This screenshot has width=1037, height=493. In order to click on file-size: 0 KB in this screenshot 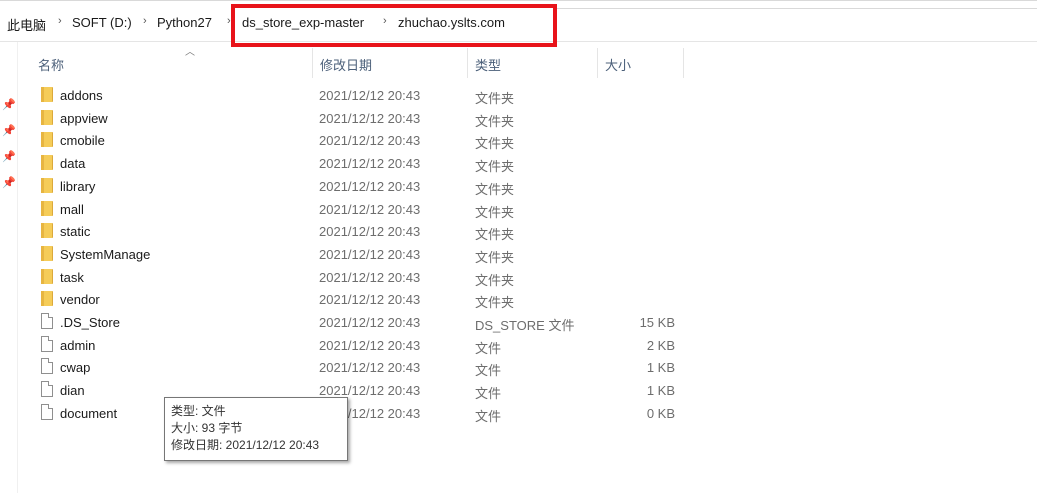, I will do `click(660, 413)`.